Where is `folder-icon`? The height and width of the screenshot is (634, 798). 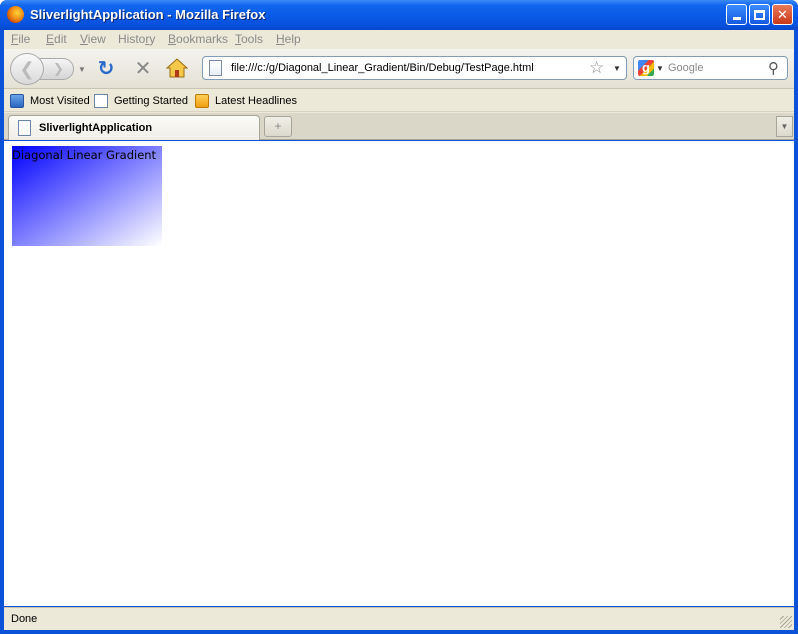
folder-icon is located at coordinates (17, 101).